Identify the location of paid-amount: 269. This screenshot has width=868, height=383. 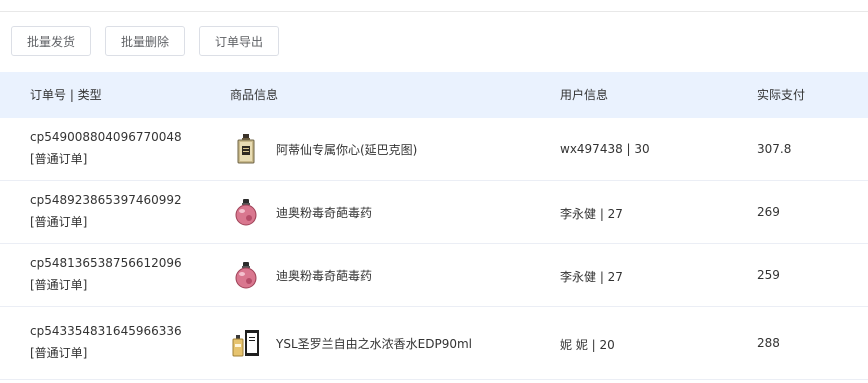
(768, 212).